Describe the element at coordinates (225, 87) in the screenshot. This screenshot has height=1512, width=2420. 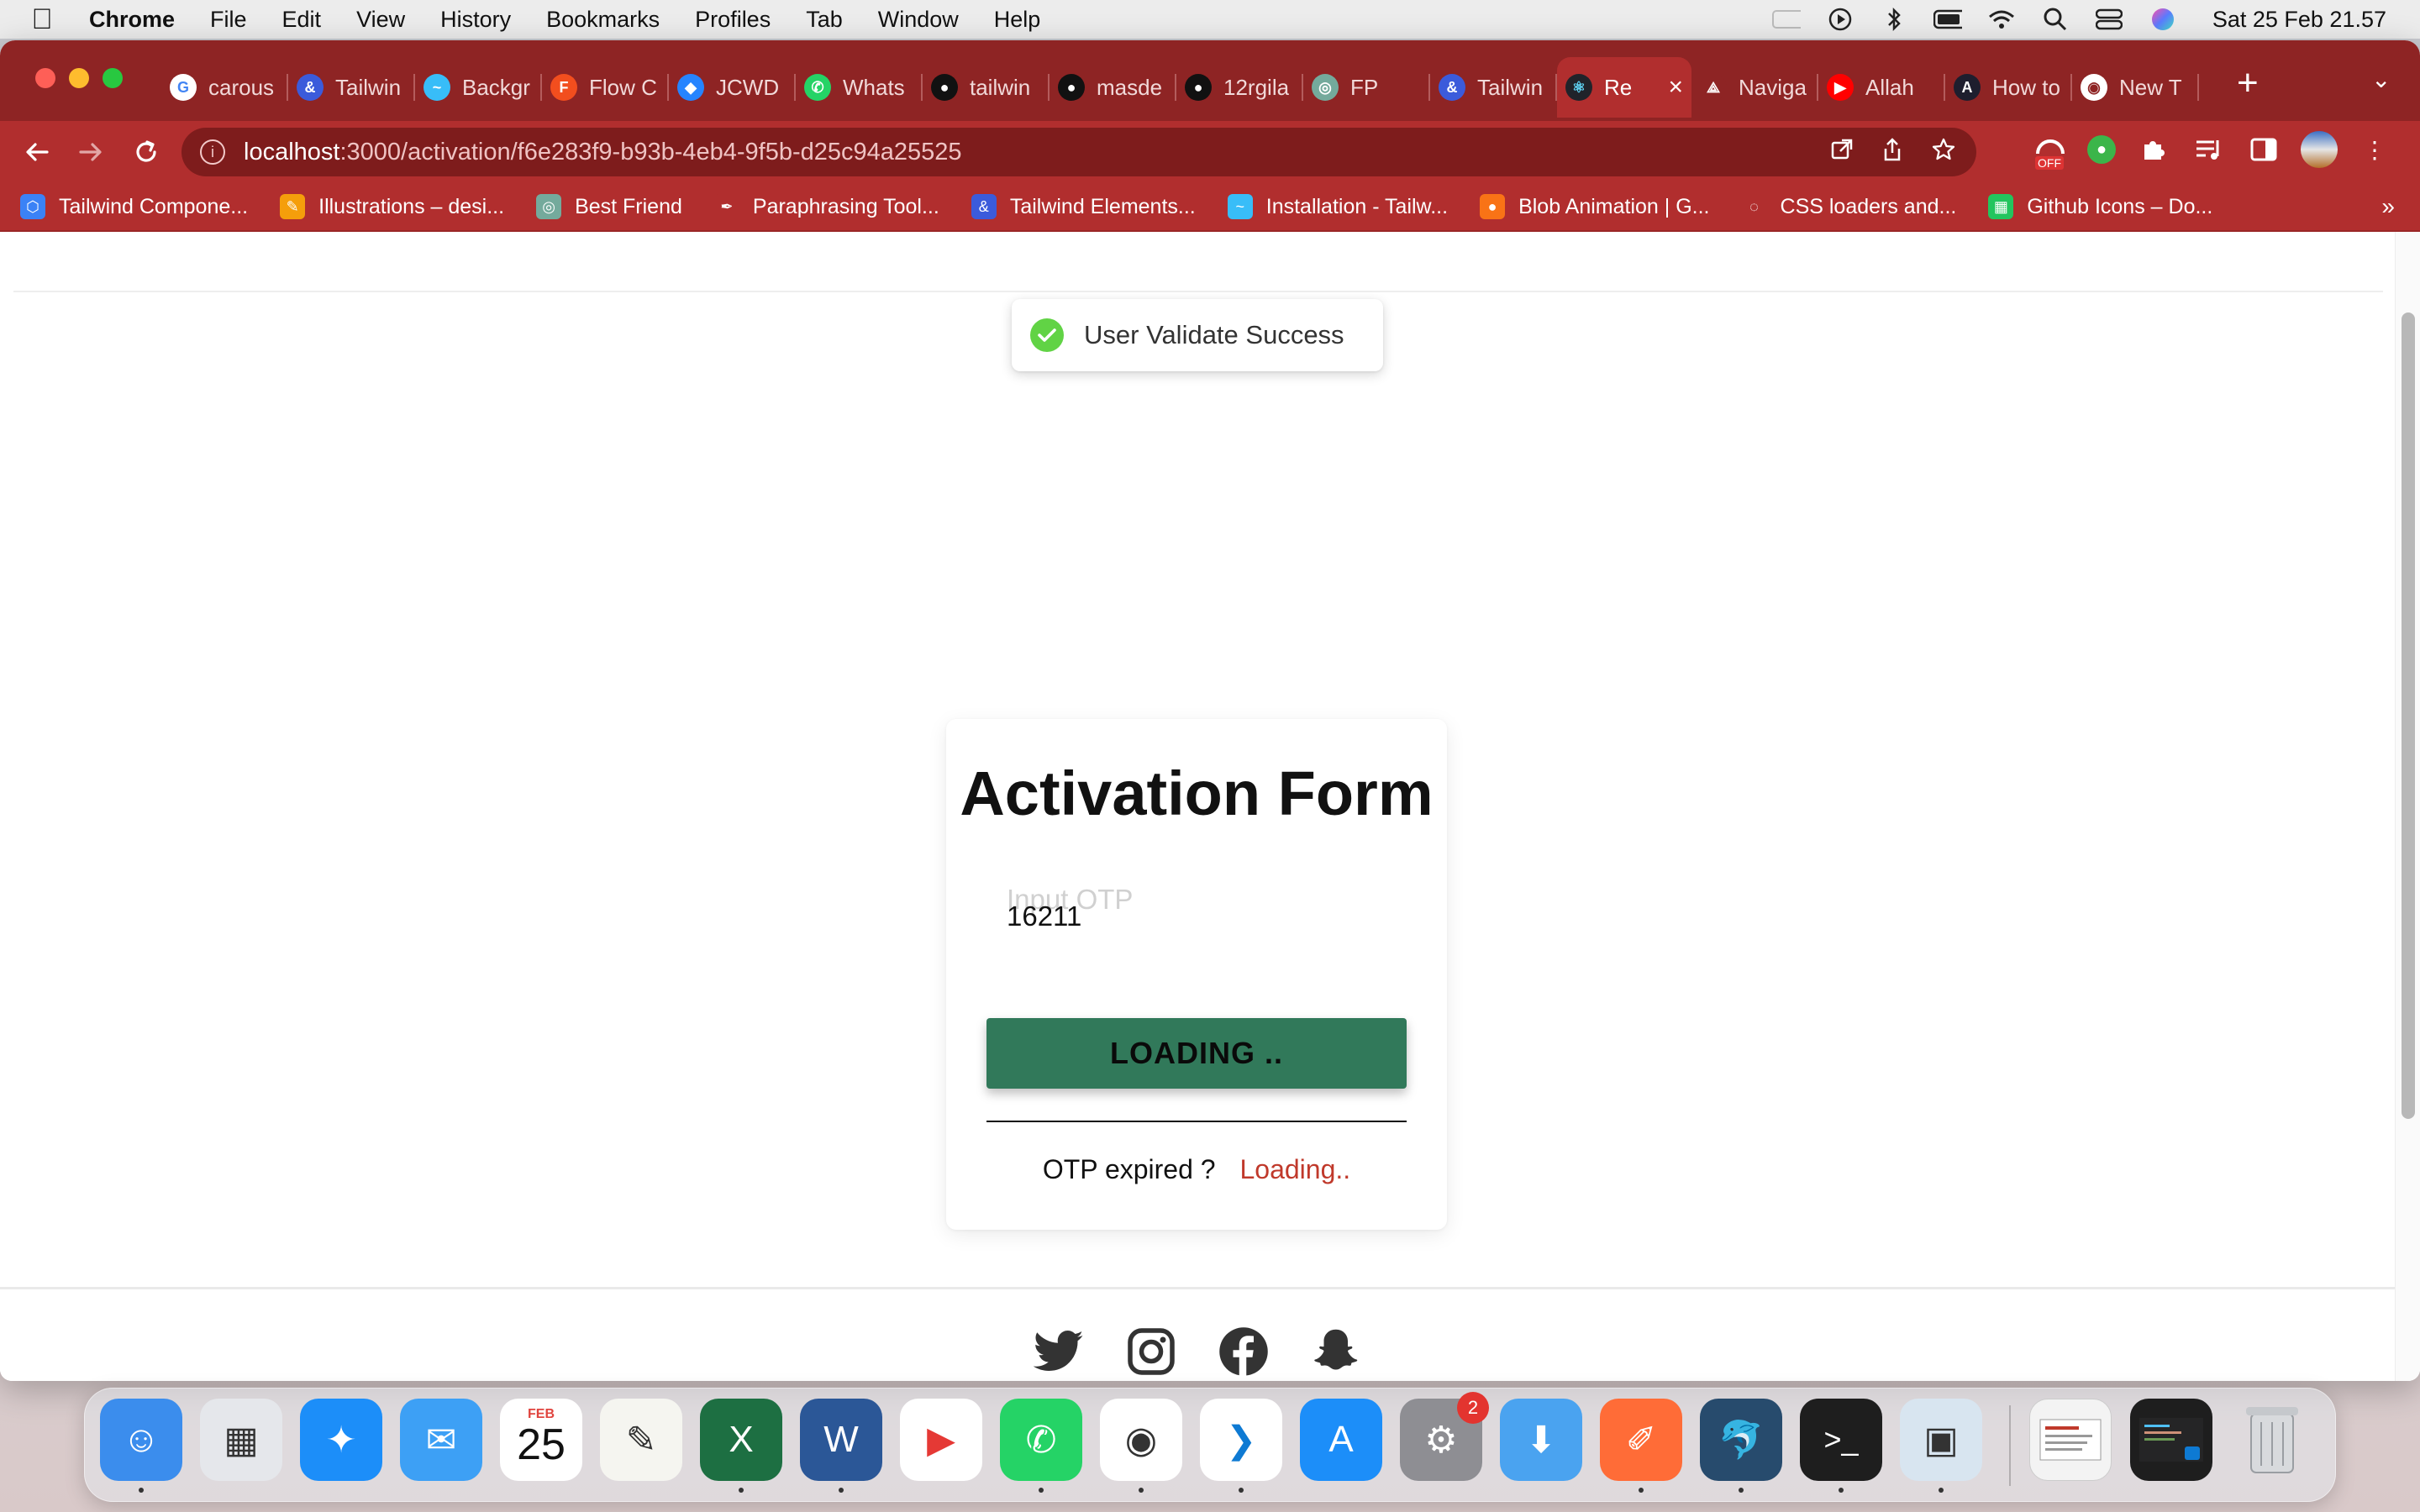
I see `browser-tab: Gcarous` at that location.